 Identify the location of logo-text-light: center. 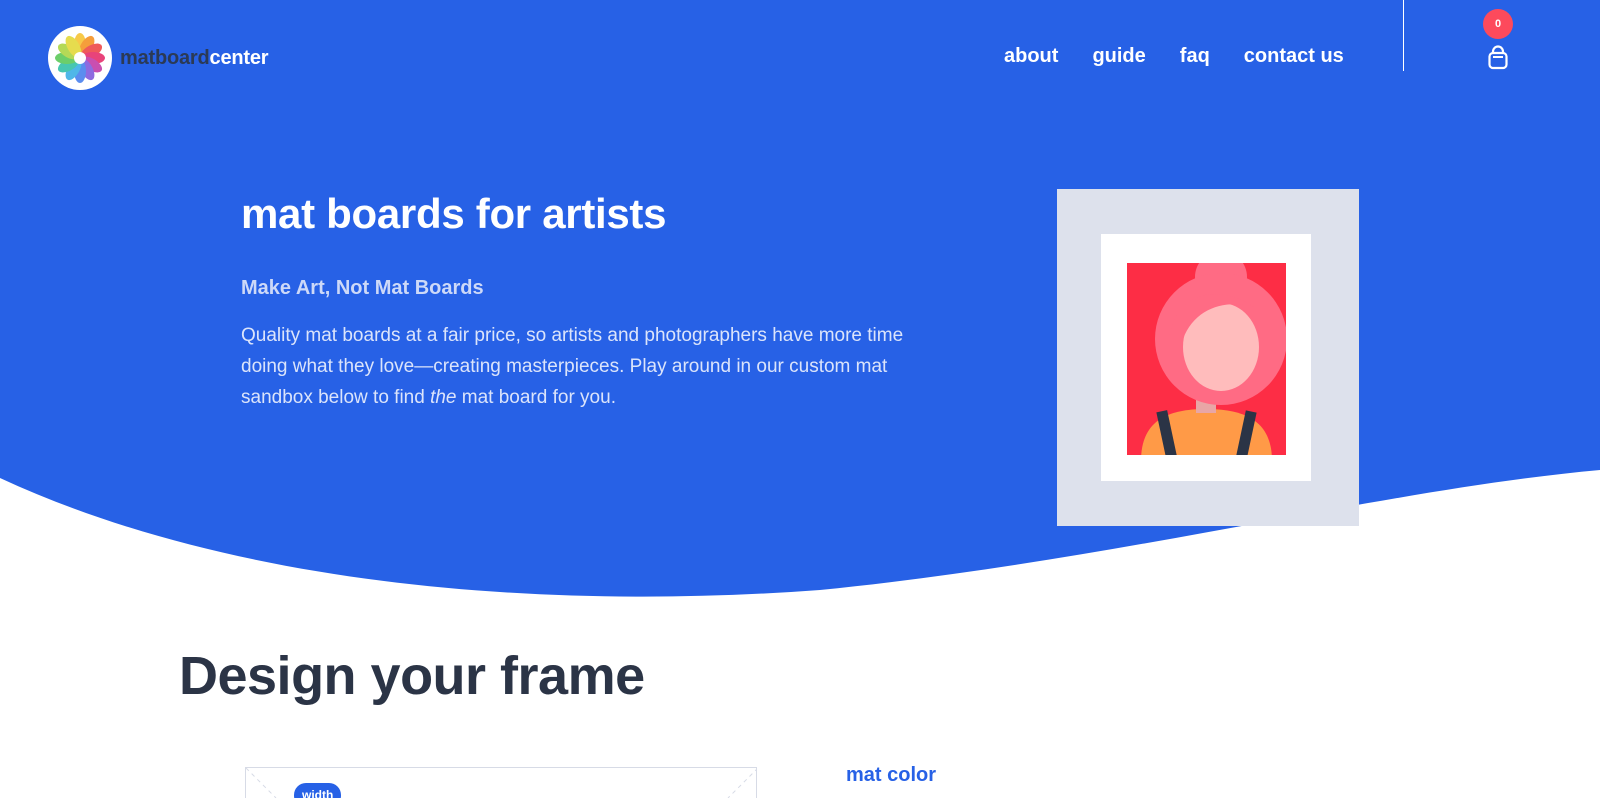
(239, 57).